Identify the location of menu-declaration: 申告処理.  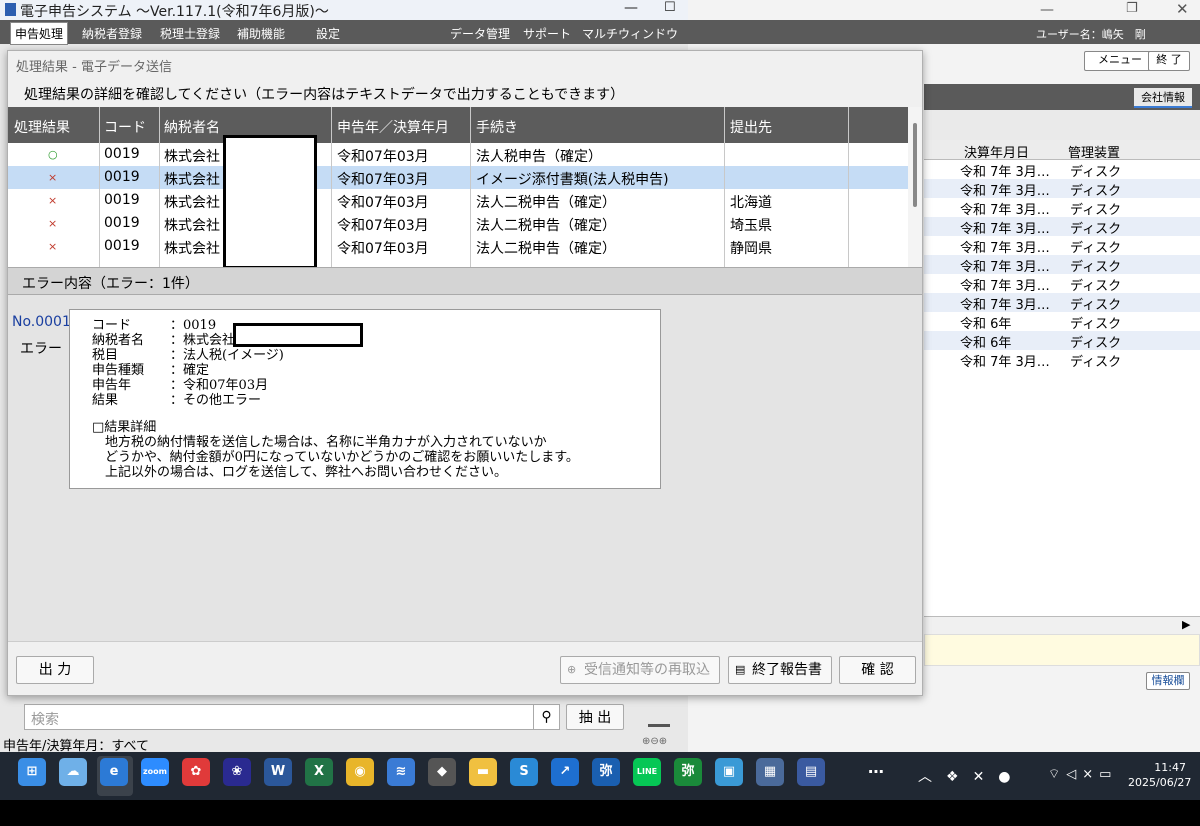
(39, 33).